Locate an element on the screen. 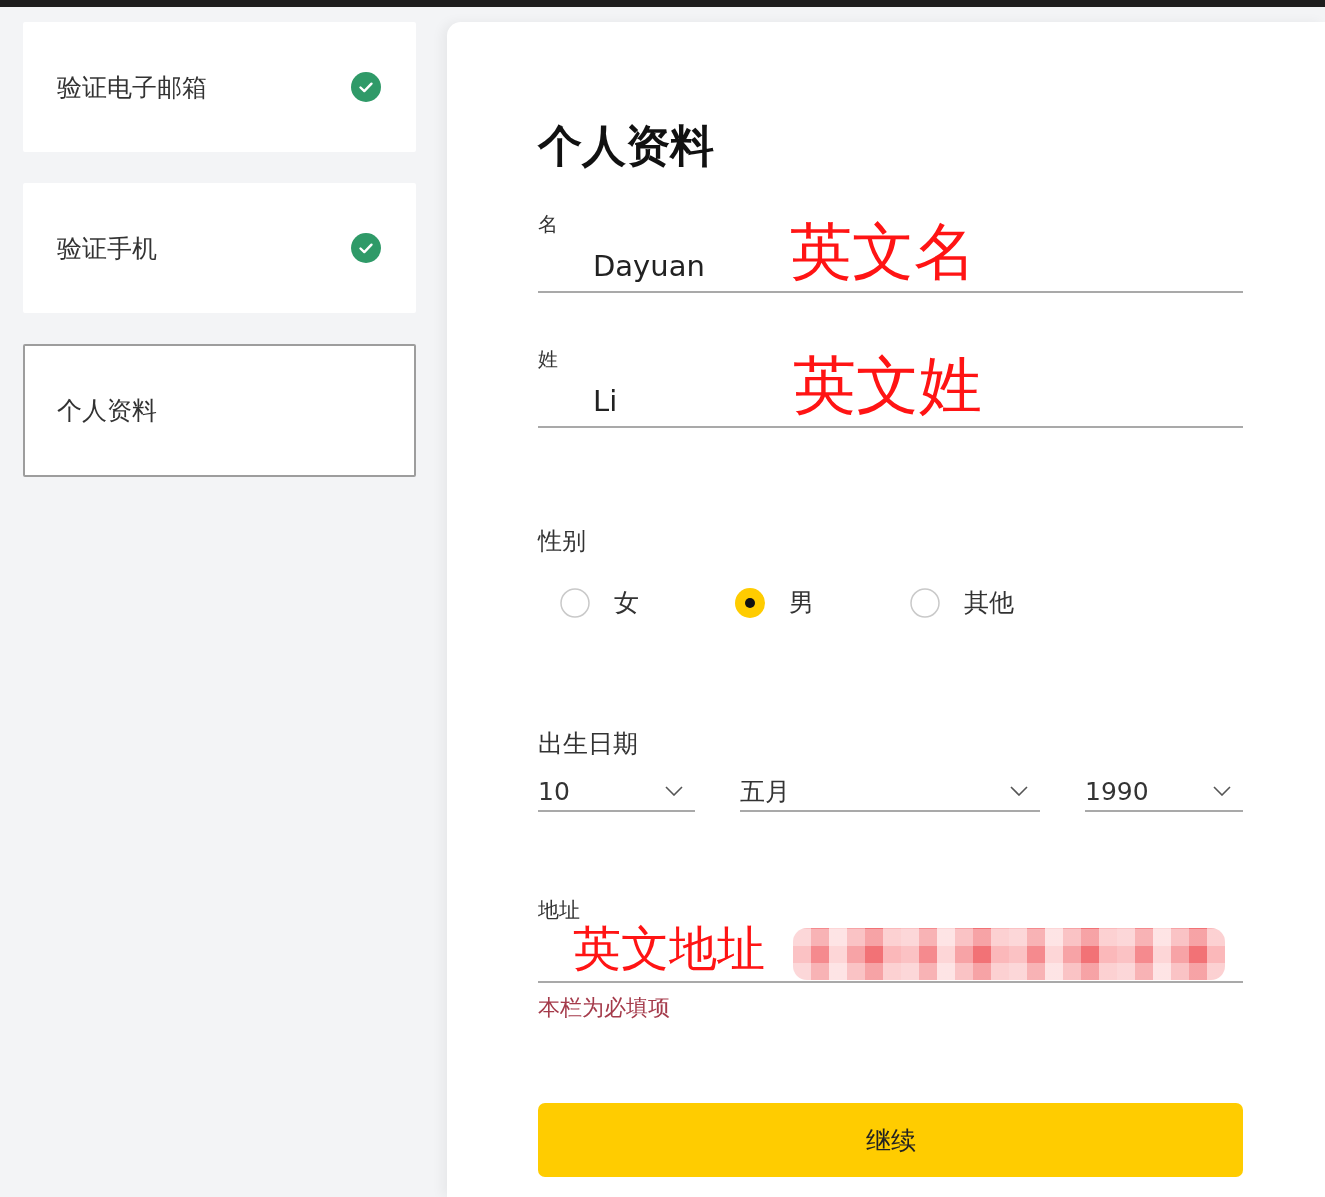 This screenshot has width=1325, height=1197. field-label: 出生日期 is located at coordinates (588, 744).